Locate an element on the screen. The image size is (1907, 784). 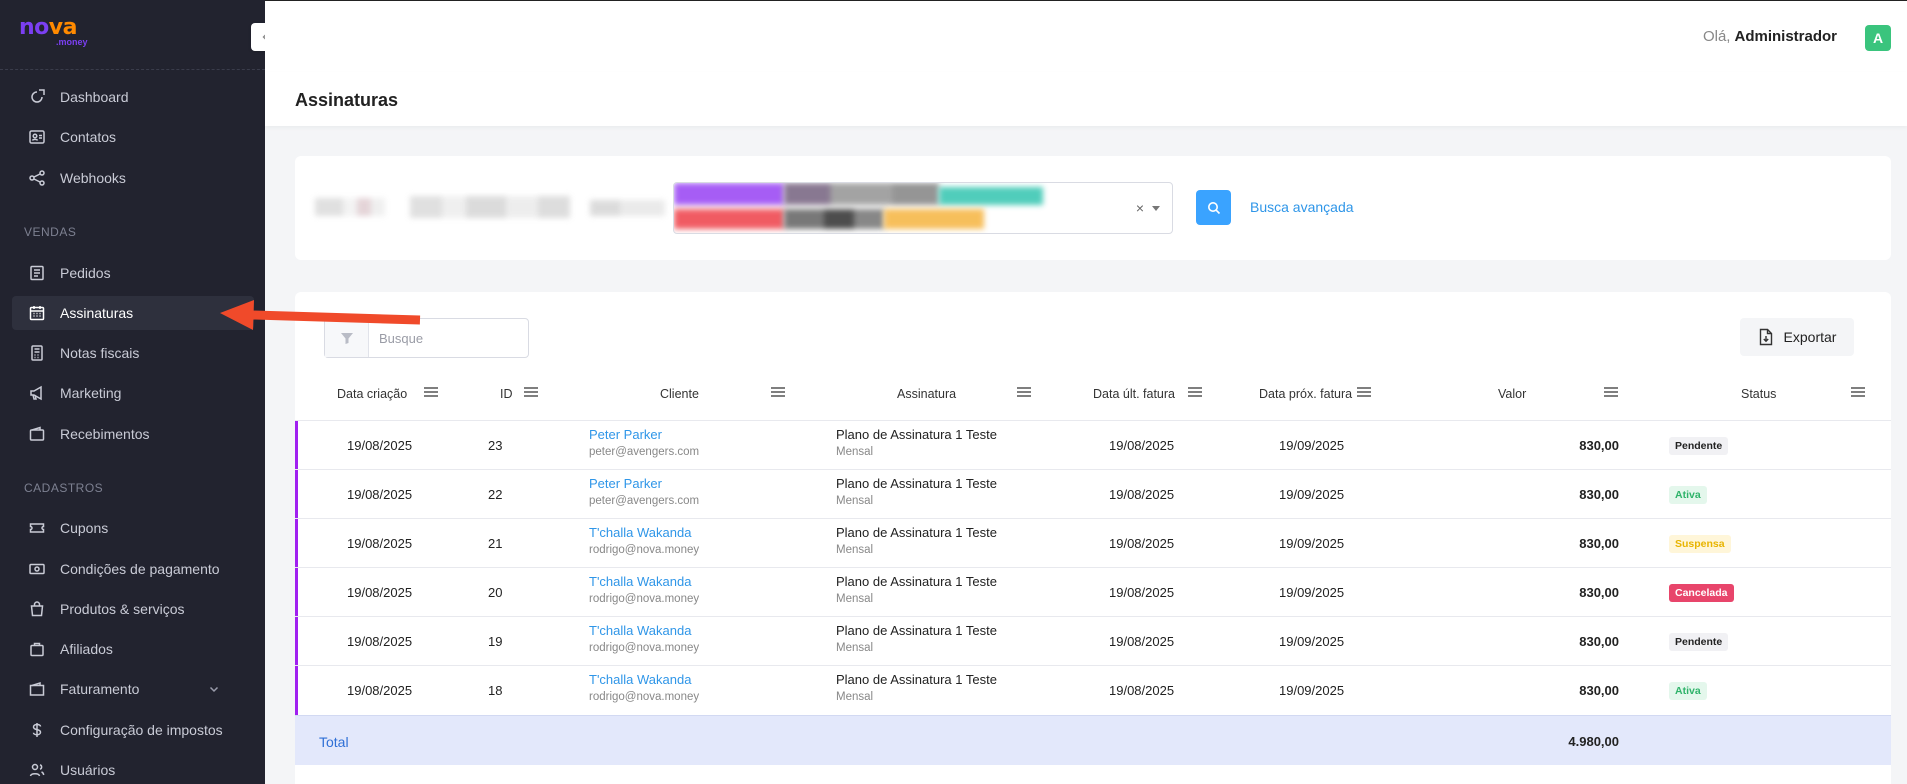
avatar: A is located at coordinates (1878, 38).